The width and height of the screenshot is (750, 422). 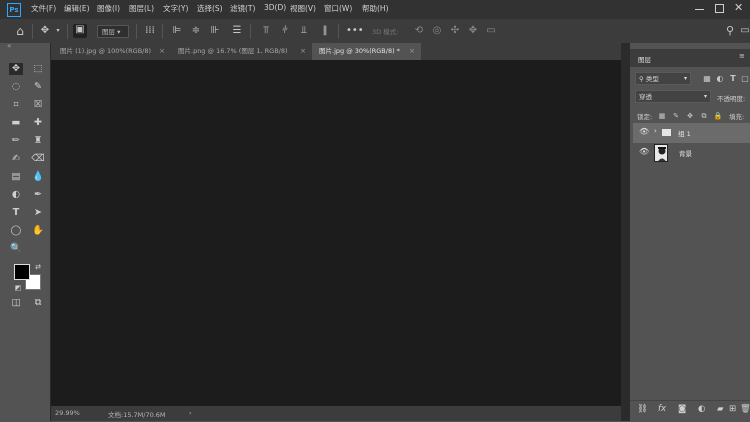 I want to click on menu-layer: 图层(L), so click(x=141, y=8).